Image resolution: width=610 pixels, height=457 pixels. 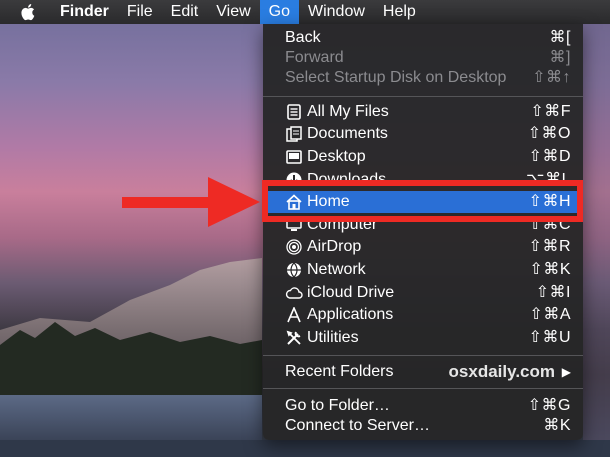 What do you see at coordinates (185, 12) in the screenshot?
I see `menu-edit: Edit` at bounding box center [185, 12].